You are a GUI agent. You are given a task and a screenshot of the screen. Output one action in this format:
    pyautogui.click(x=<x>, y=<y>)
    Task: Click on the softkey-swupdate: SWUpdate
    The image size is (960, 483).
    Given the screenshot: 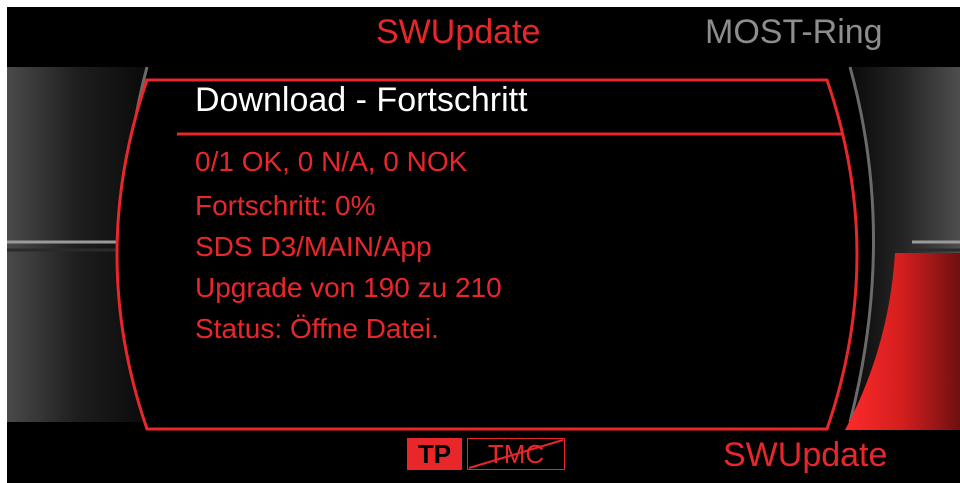 What is the action you would take?
    pyautogui.click(x=805, y=455)
    